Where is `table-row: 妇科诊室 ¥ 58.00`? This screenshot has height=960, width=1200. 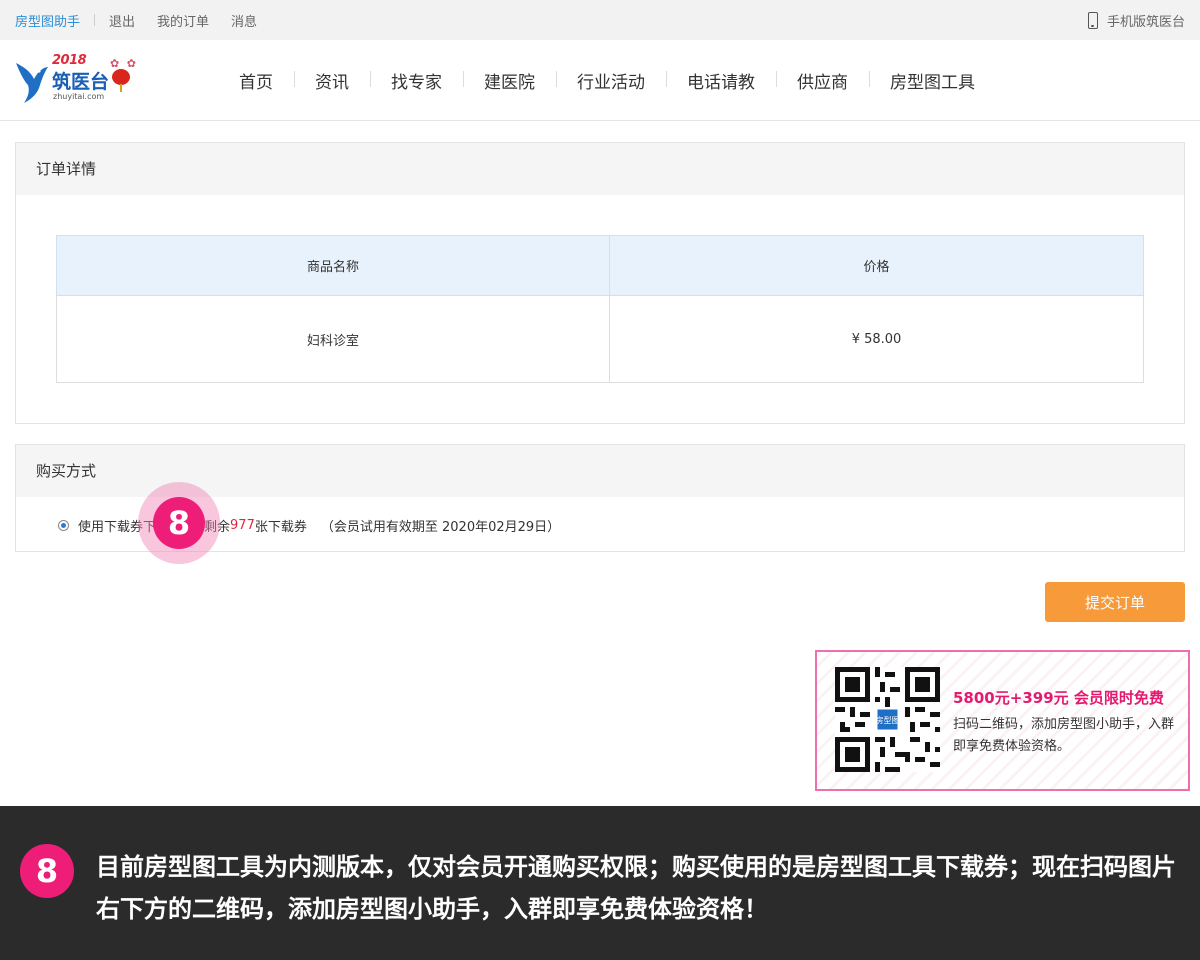 table-row: 妇科诊室 ¥ 58.00 is located at coordinates (600, 339).